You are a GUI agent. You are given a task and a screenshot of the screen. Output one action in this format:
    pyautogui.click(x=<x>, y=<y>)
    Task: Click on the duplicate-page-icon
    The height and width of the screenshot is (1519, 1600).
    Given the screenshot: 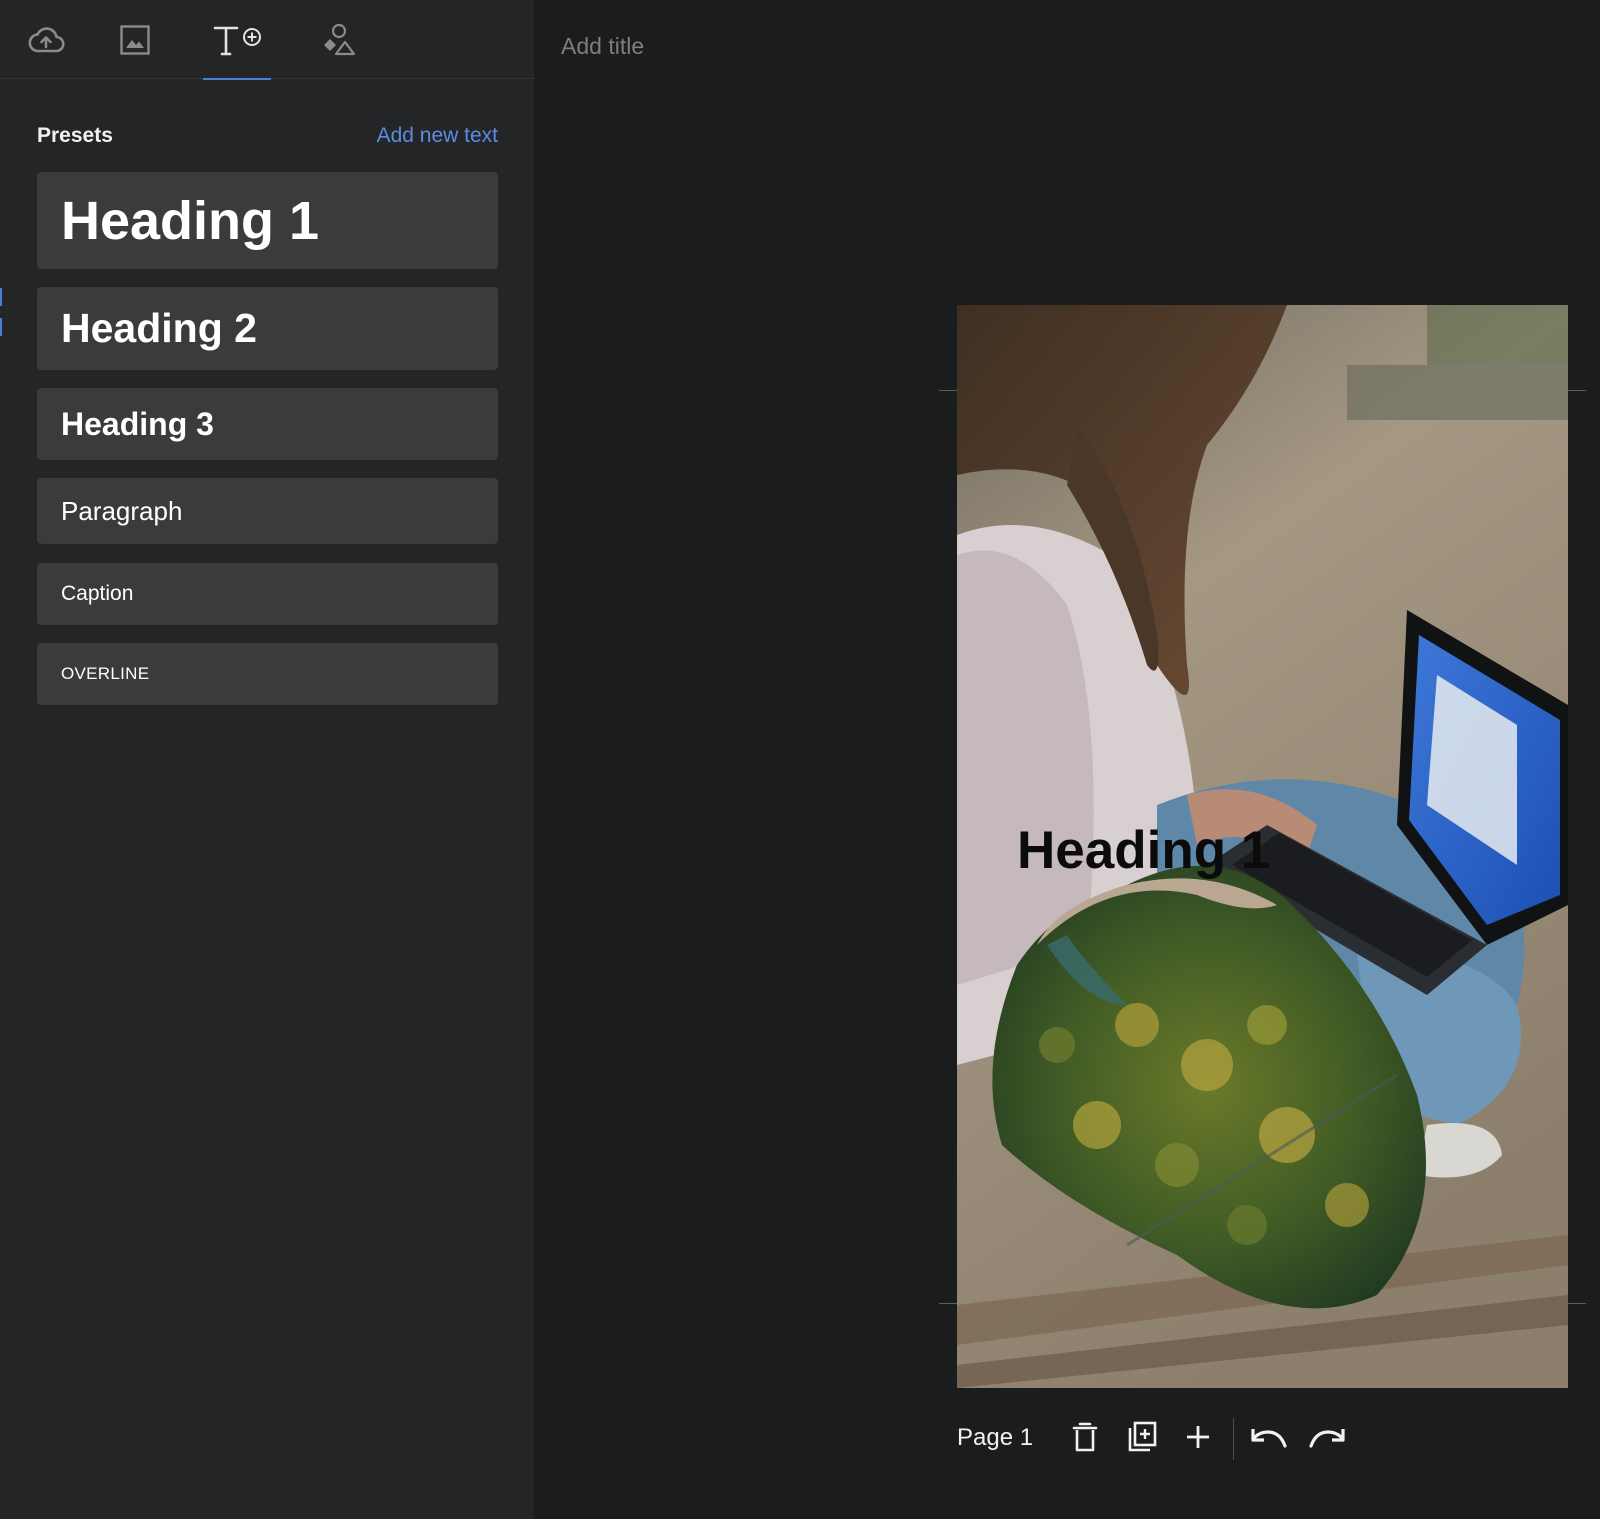 What is the action you would take?
    pyautogui.click(x=1142, y=1439)
    